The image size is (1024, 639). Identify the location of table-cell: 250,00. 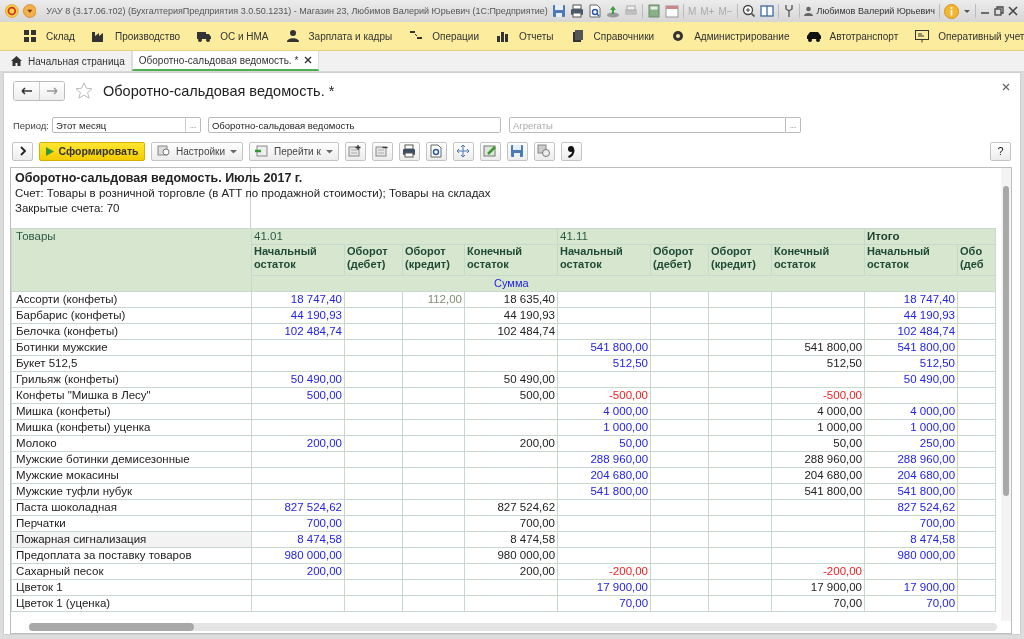
(911, 443).